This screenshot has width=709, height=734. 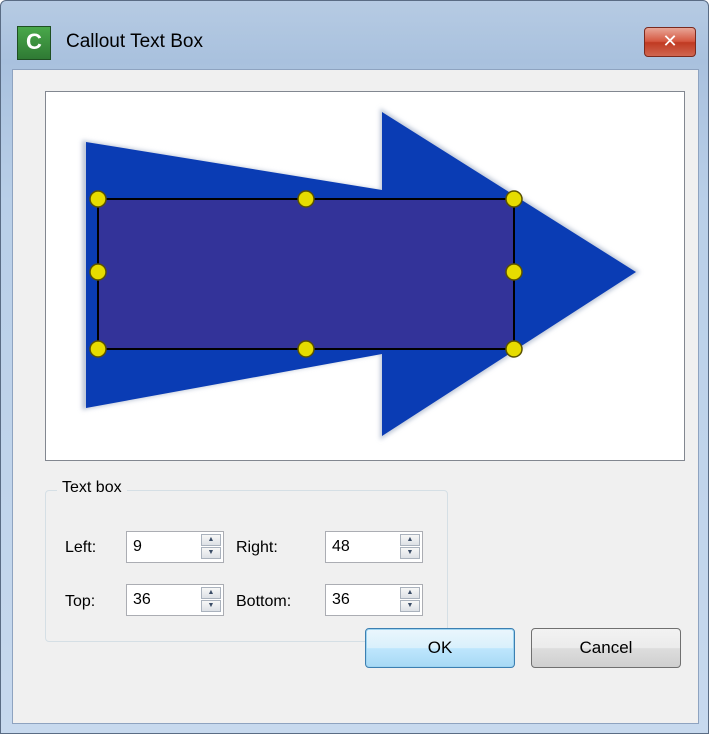 I want to click on left-spin-down-button: ▼, so click(x=211, y=553).